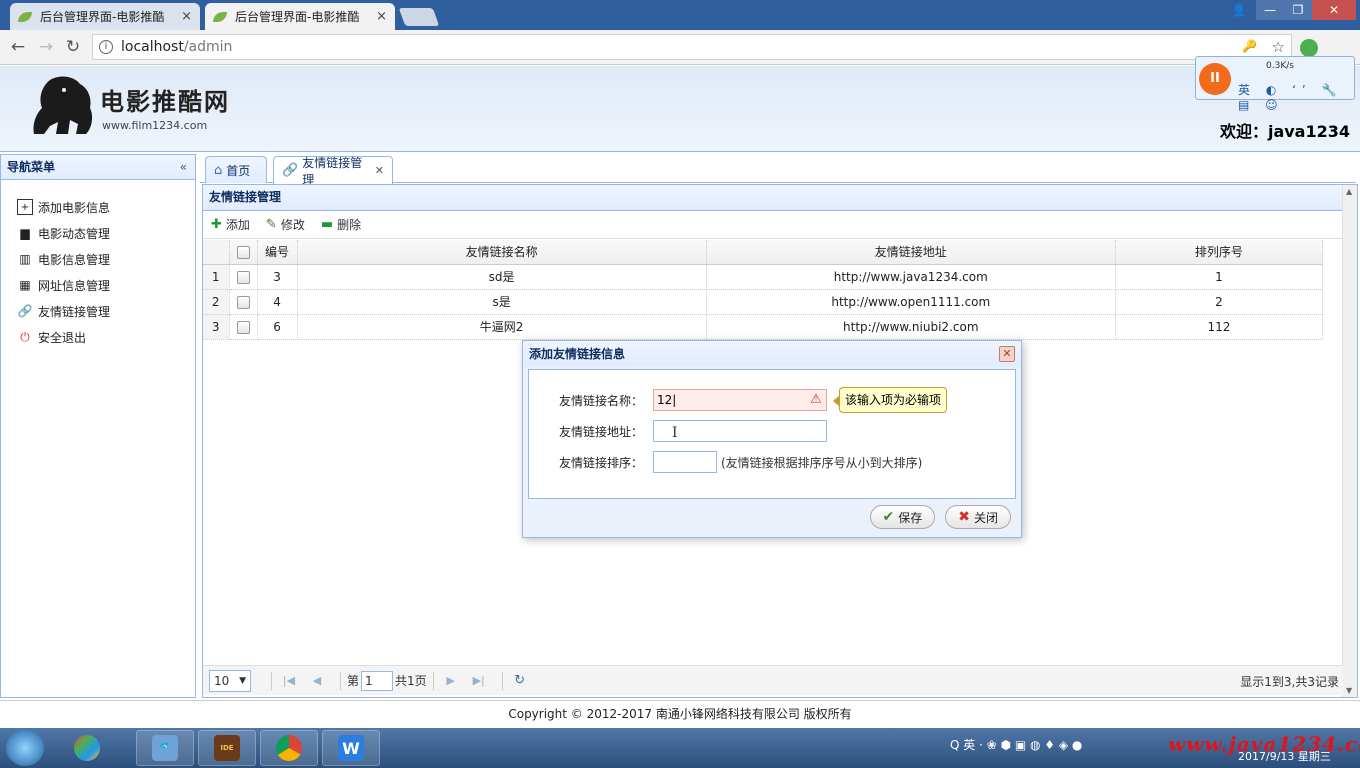 This screenshot has height=768, width=1360. I want to click on column-header: 编号, so click(277, 252).